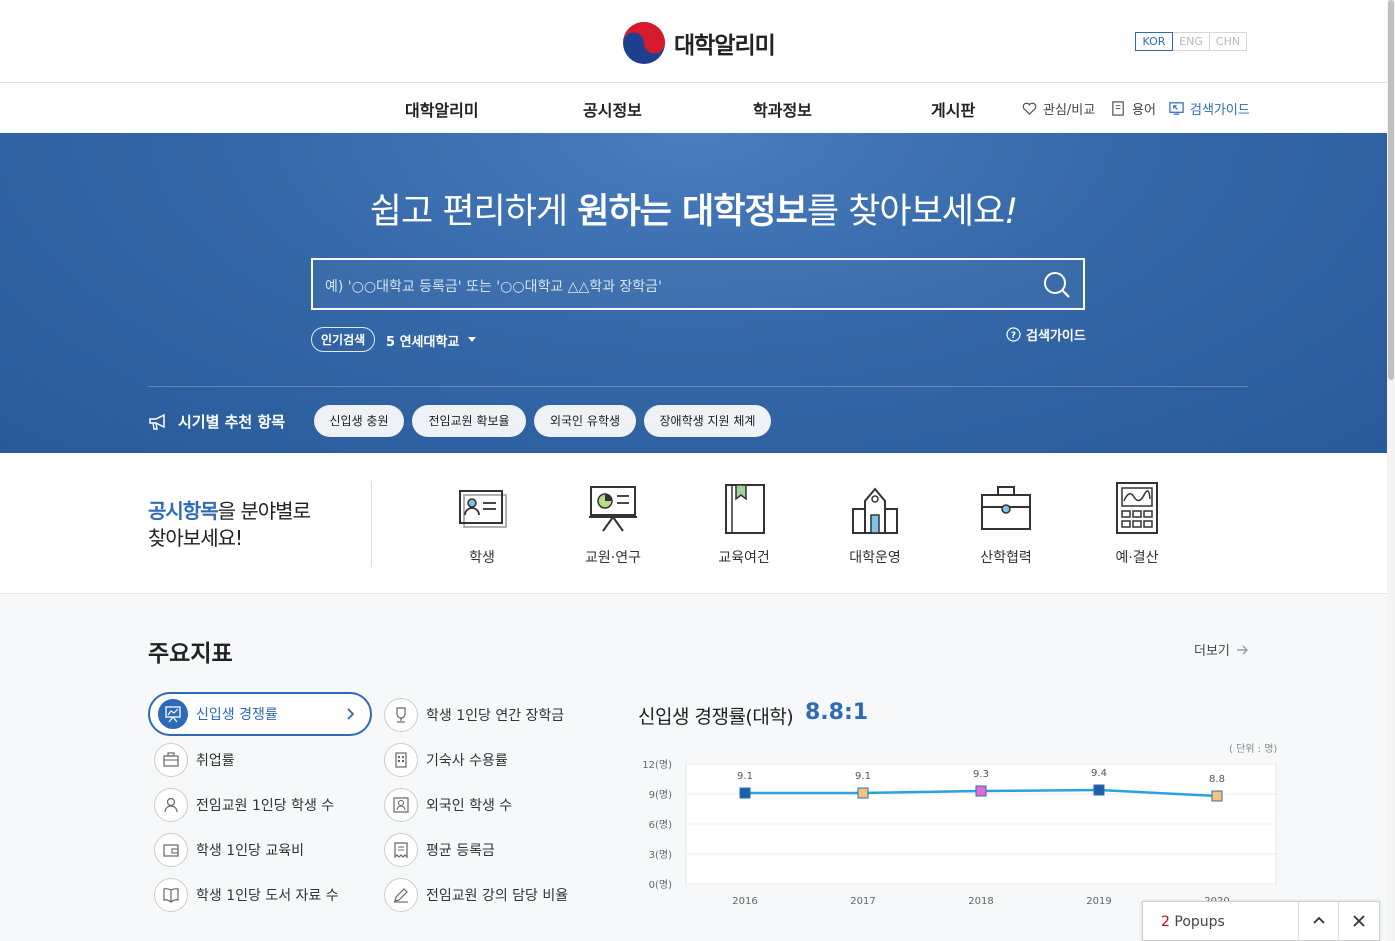 The width and height of the screenshot is (1395, 941). What do you see at coordinates (1261, 921) in the screenshot?
I see `popups-bar: 2 Popups` at bounding box center [1261, 921].